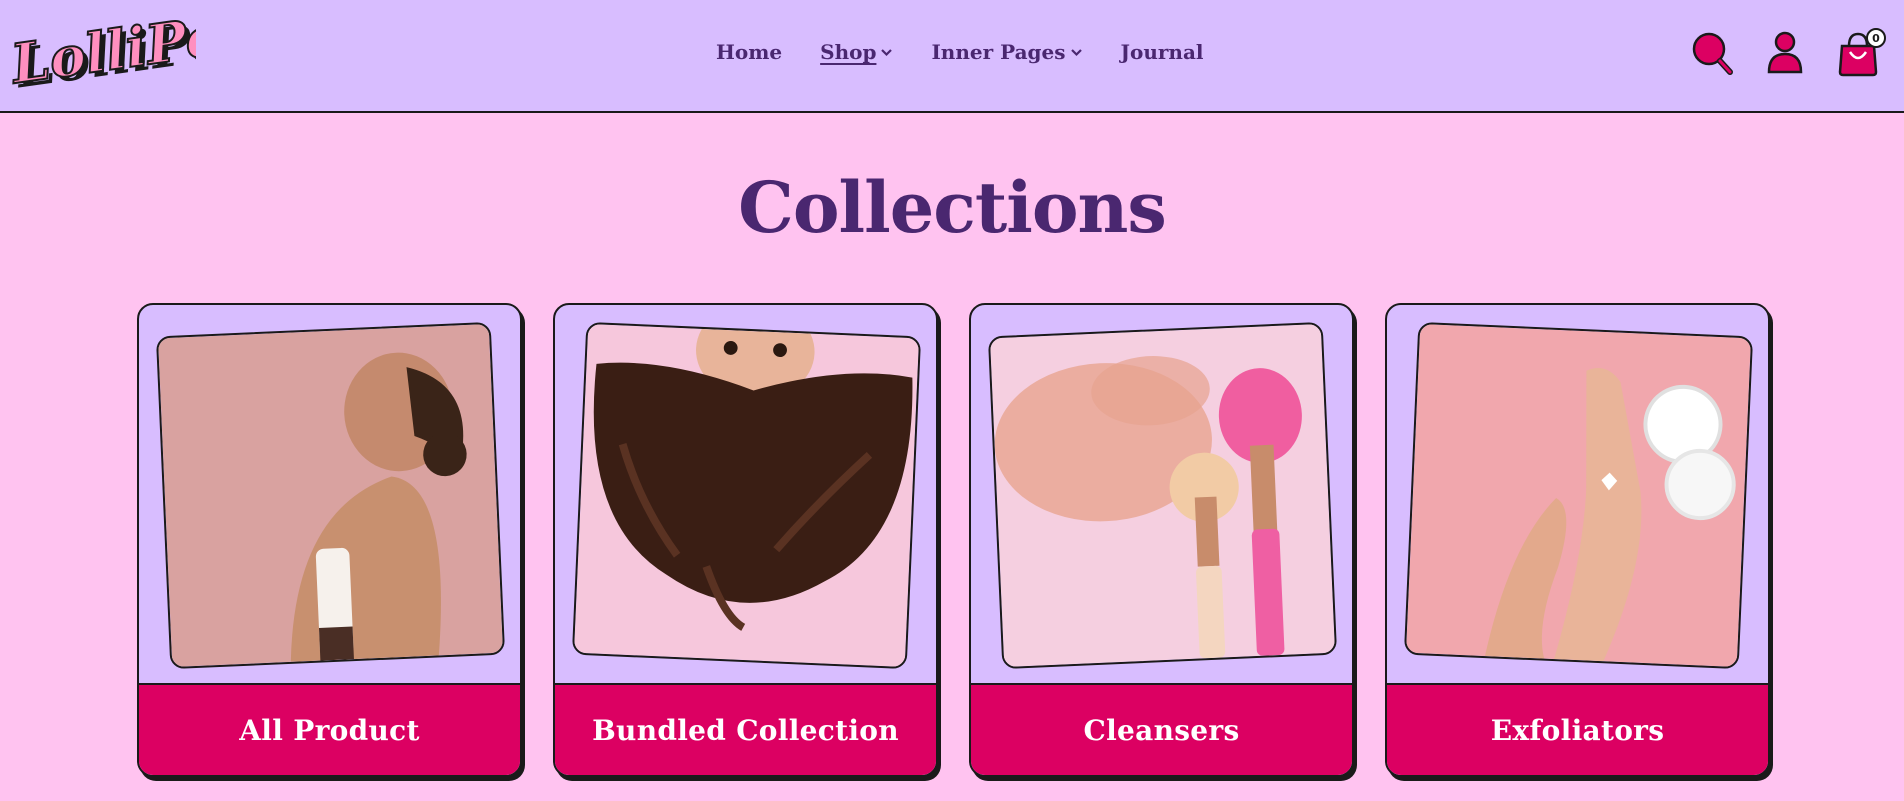  I want to click on collection-label: Bundled Collection, so click(745, 730).